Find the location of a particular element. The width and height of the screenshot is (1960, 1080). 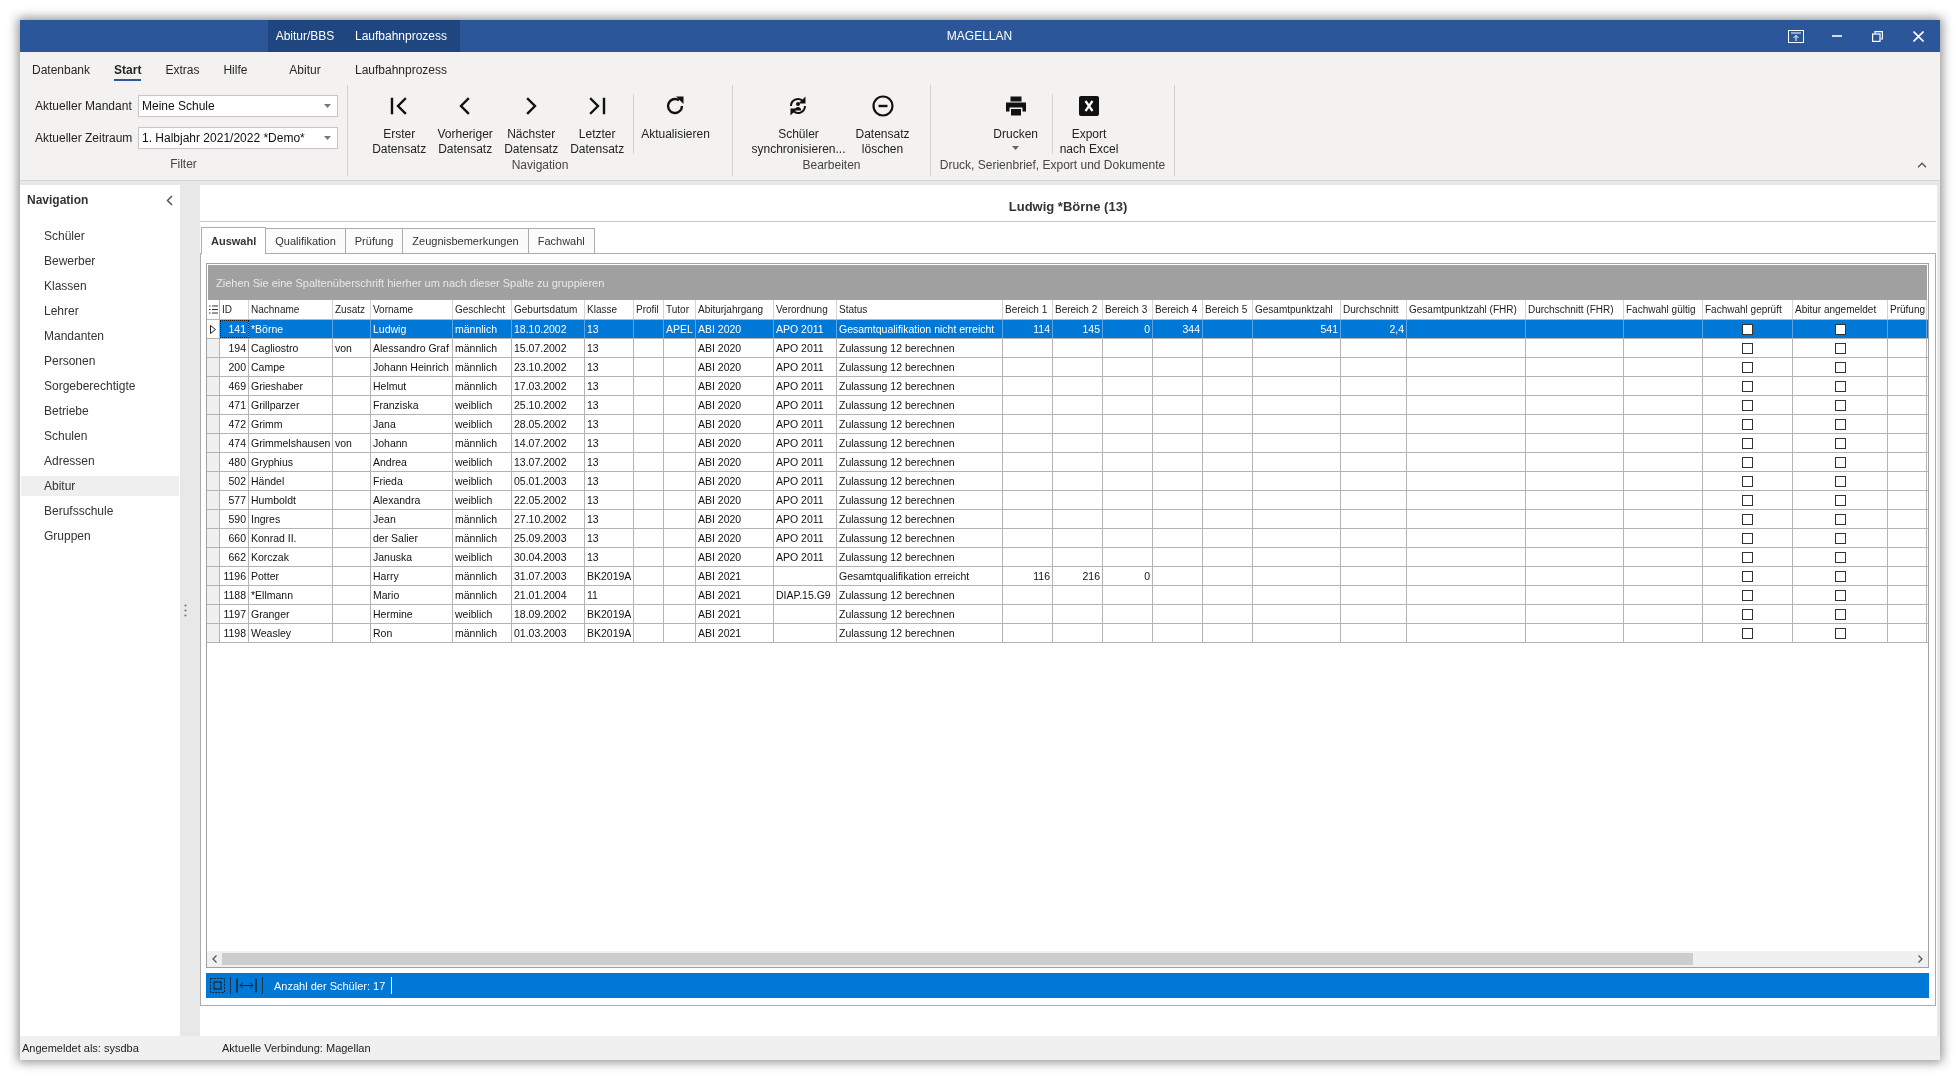

sidebar-item: Bewerber is located at coordinates (100, 261).